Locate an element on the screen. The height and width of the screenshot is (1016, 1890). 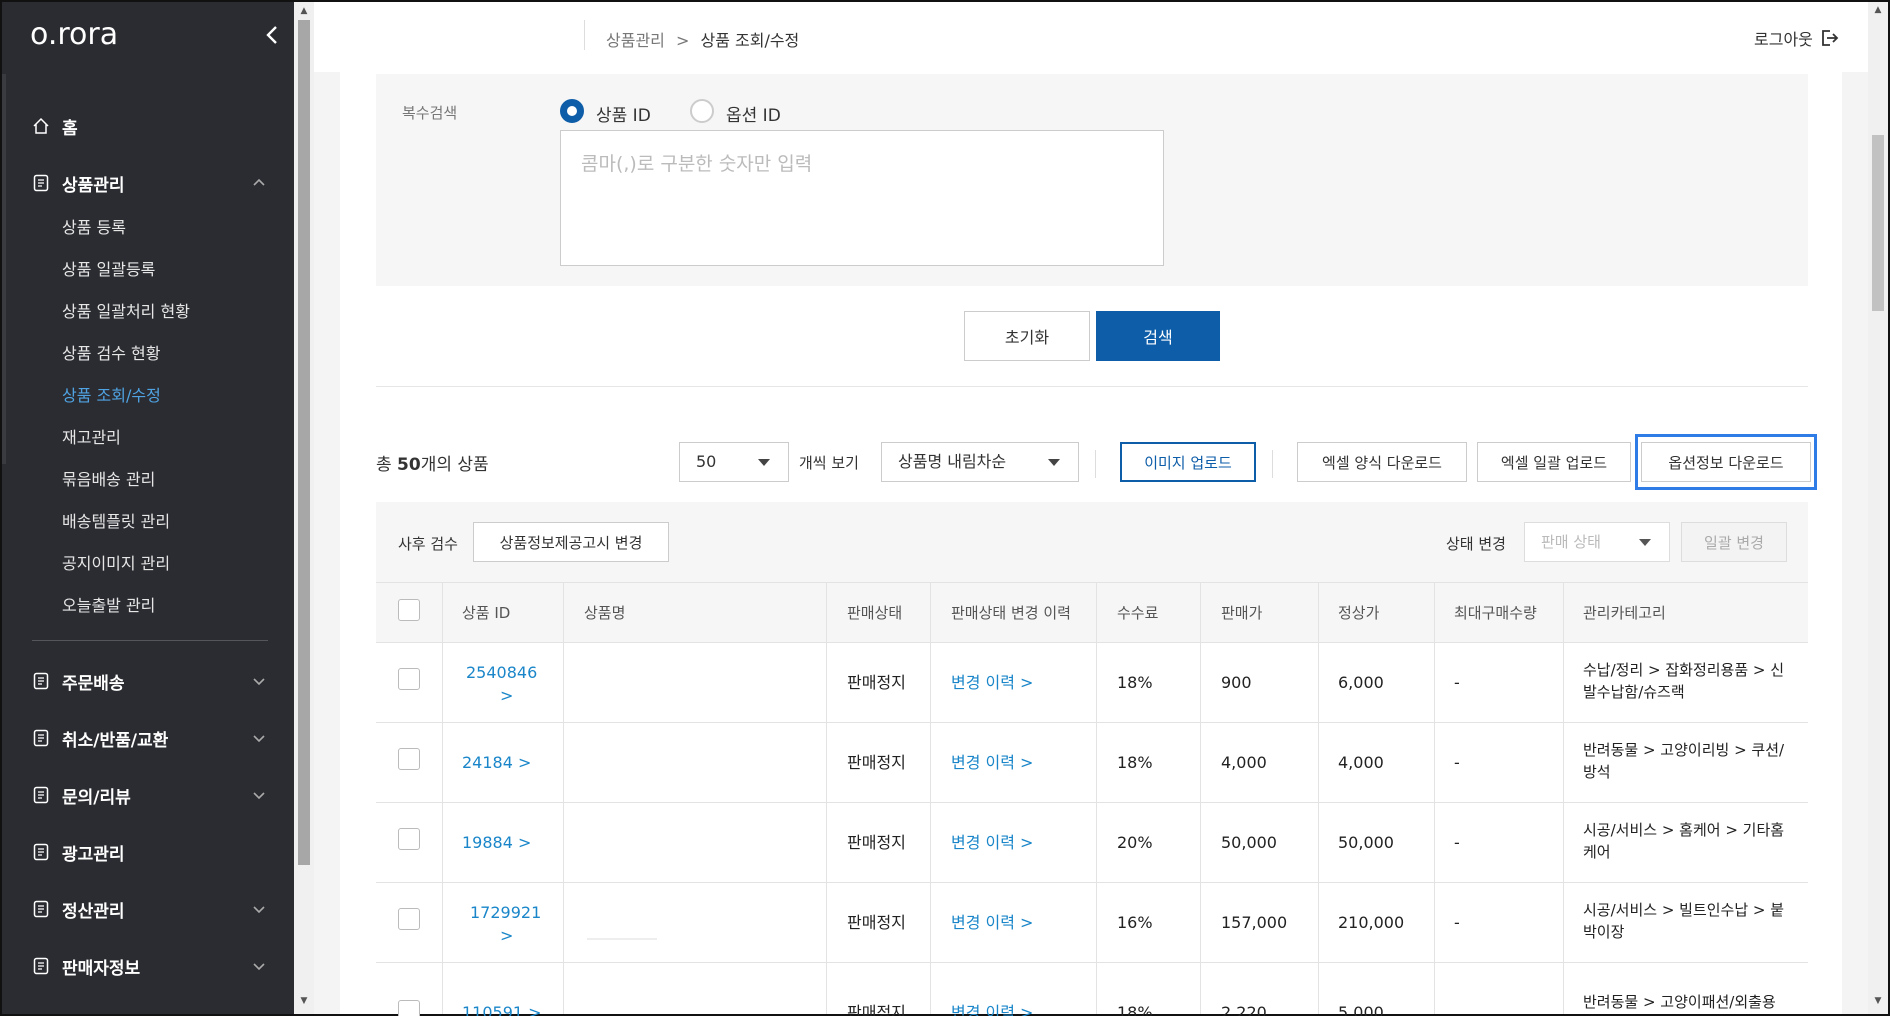
sidebar-item-home: 홈 is located at coordinates (148, 126).